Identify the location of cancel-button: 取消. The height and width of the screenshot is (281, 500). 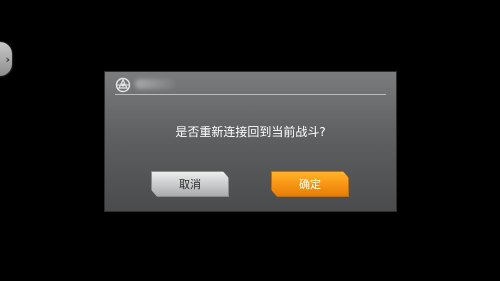
(190, 184).